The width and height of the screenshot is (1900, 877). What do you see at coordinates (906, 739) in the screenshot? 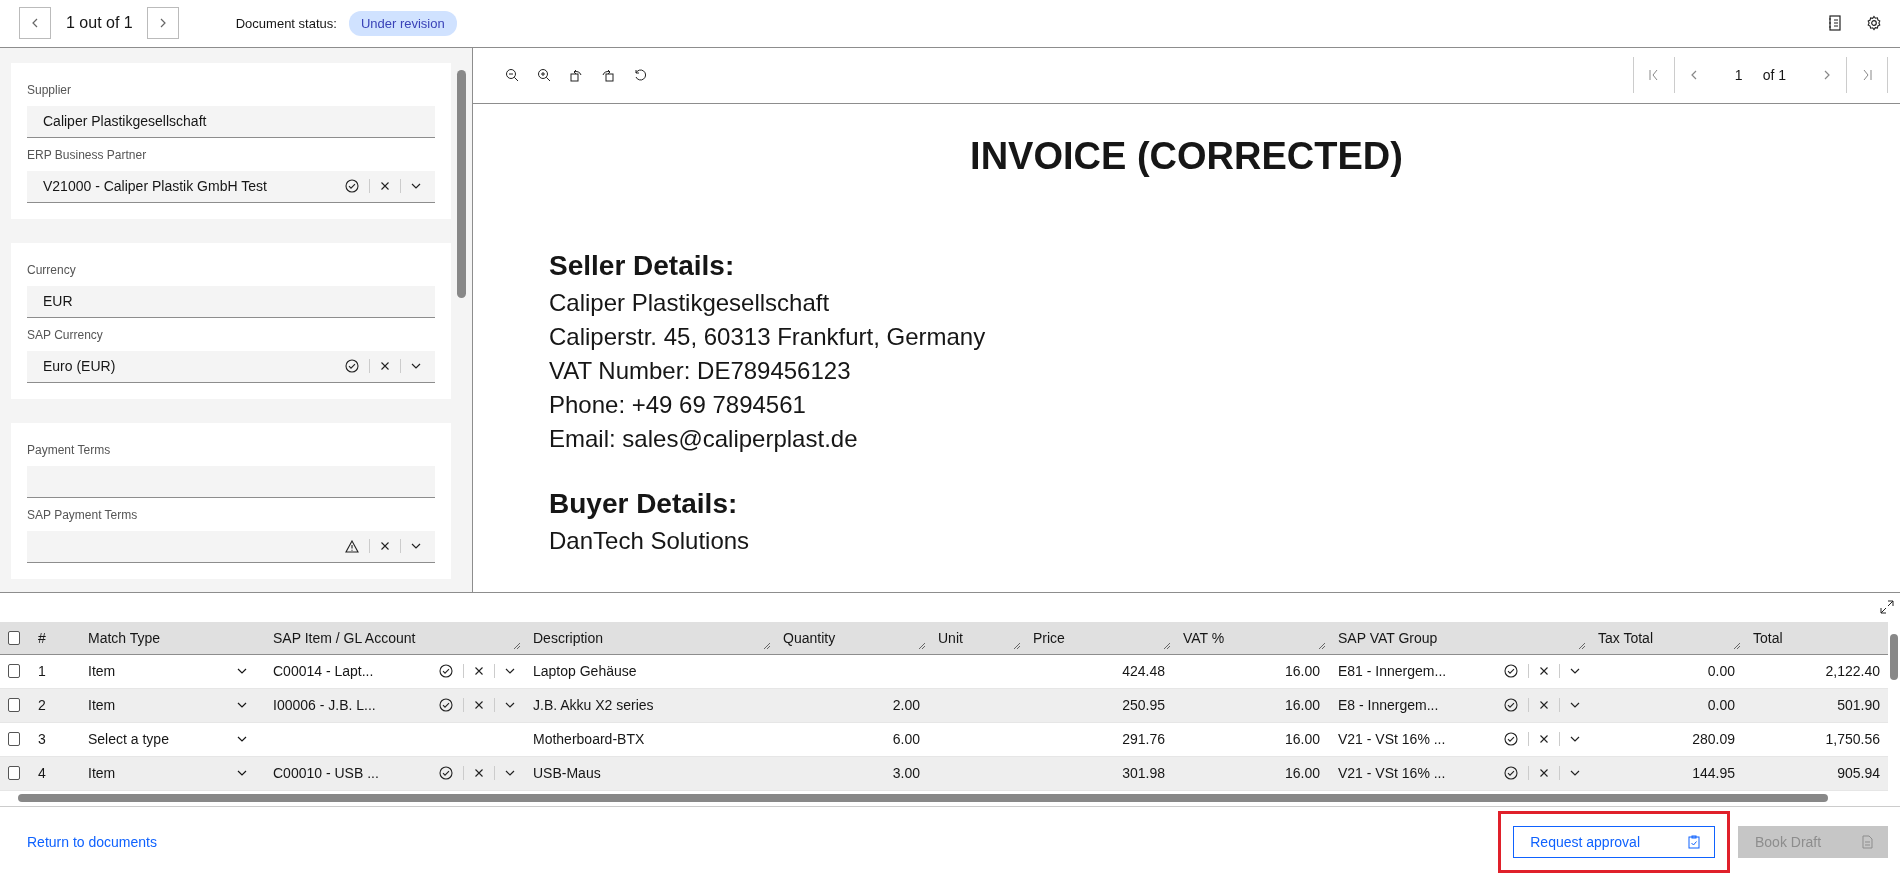
I see `table-cell: 6.00` at bounding box center [906, 739].